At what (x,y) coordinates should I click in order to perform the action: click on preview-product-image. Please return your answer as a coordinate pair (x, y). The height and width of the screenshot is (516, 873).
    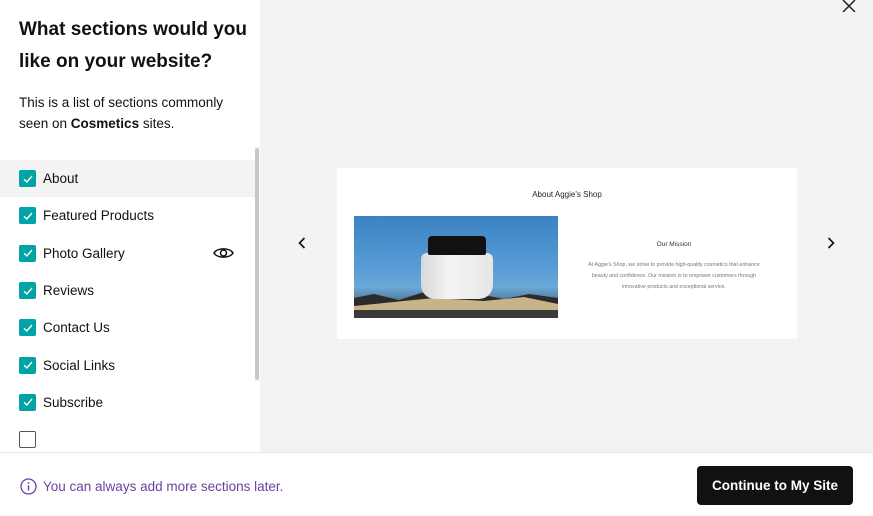
    Looking at the image, I should click on (456, 267).